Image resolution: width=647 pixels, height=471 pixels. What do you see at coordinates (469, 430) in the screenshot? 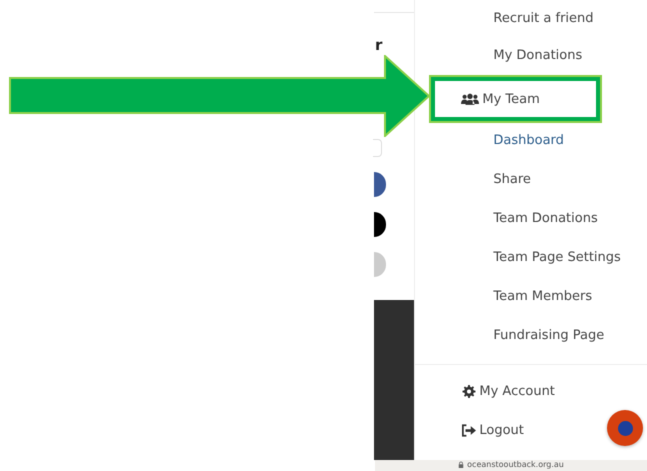
I see `logout-icon` at bounding box center [469, 430].